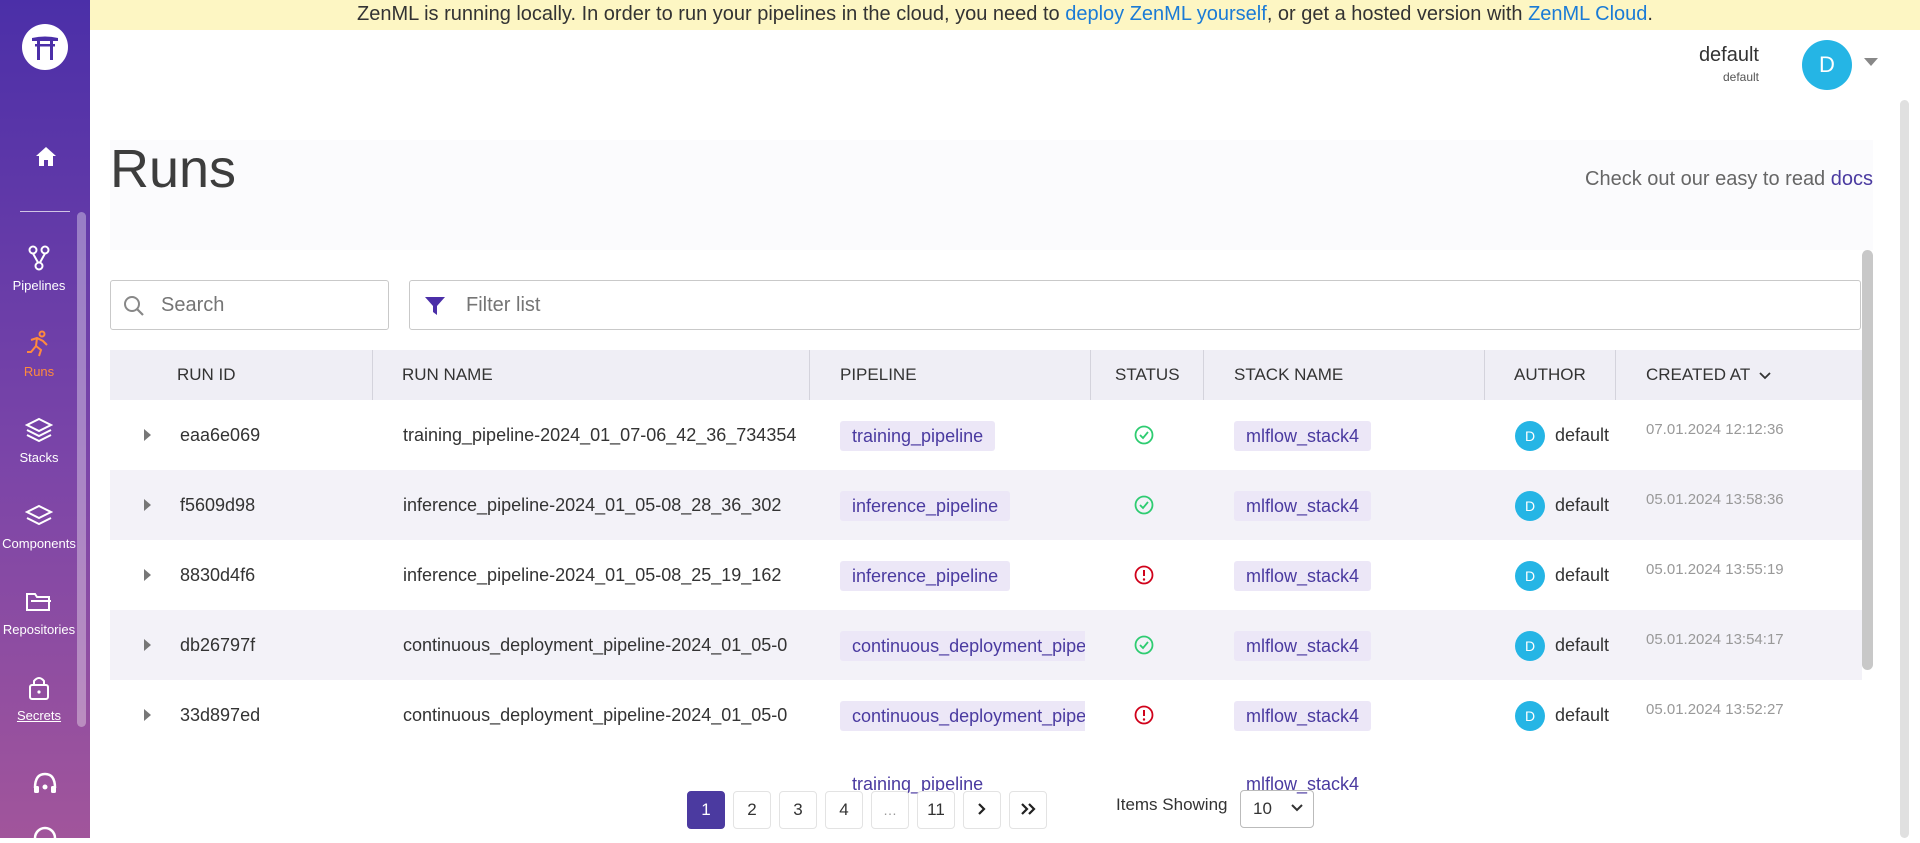 The image size is (1920, 843). Describe the element at coordinates (844, 810) in the screenshot. I see `page-4-button: 4` at that location.